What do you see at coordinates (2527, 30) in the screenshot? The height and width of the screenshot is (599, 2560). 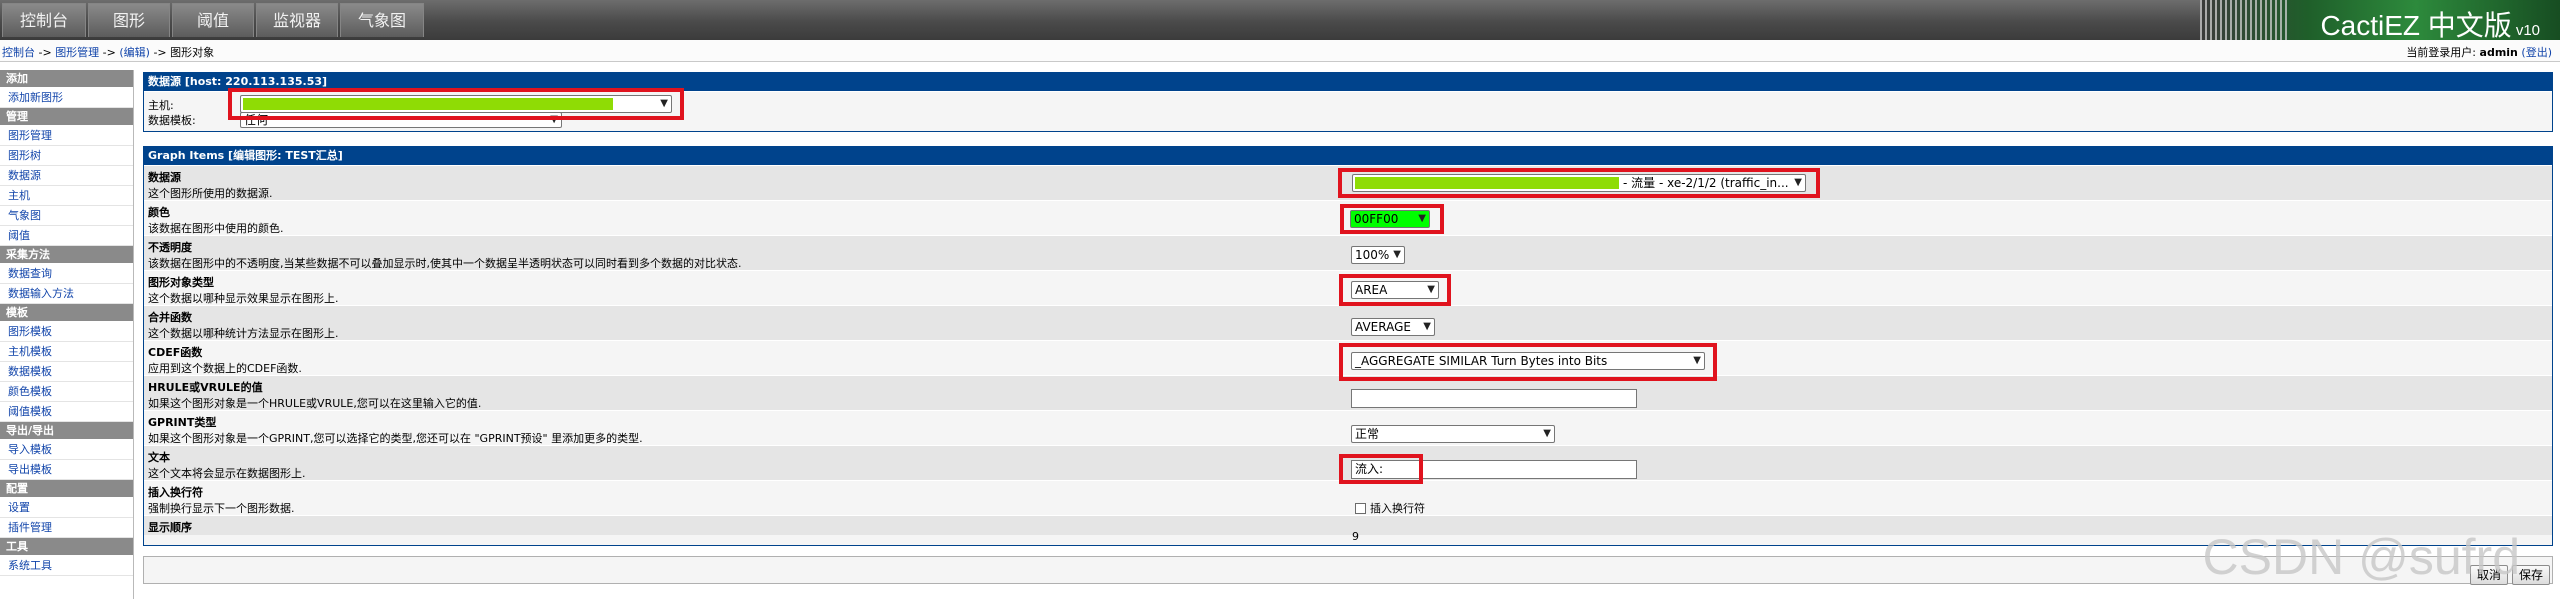 I see `brand-version: v10` at bounding box center [2527, 30].